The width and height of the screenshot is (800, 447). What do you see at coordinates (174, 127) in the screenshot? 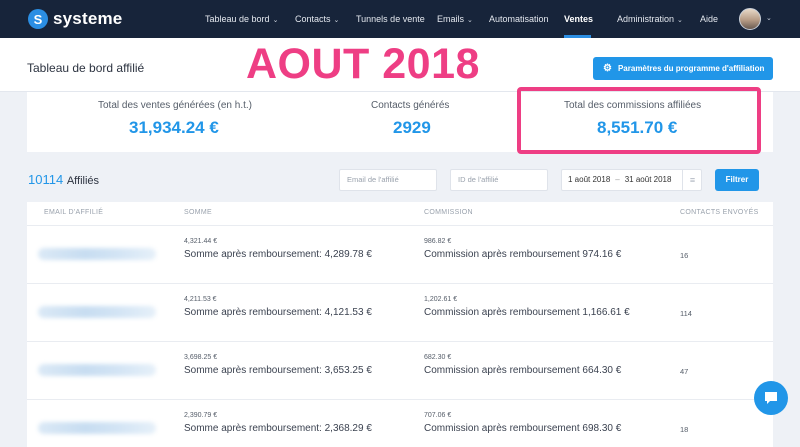
I see `stat-value-total-sales: 31,934.24 €` at bounding box center [174, 127].